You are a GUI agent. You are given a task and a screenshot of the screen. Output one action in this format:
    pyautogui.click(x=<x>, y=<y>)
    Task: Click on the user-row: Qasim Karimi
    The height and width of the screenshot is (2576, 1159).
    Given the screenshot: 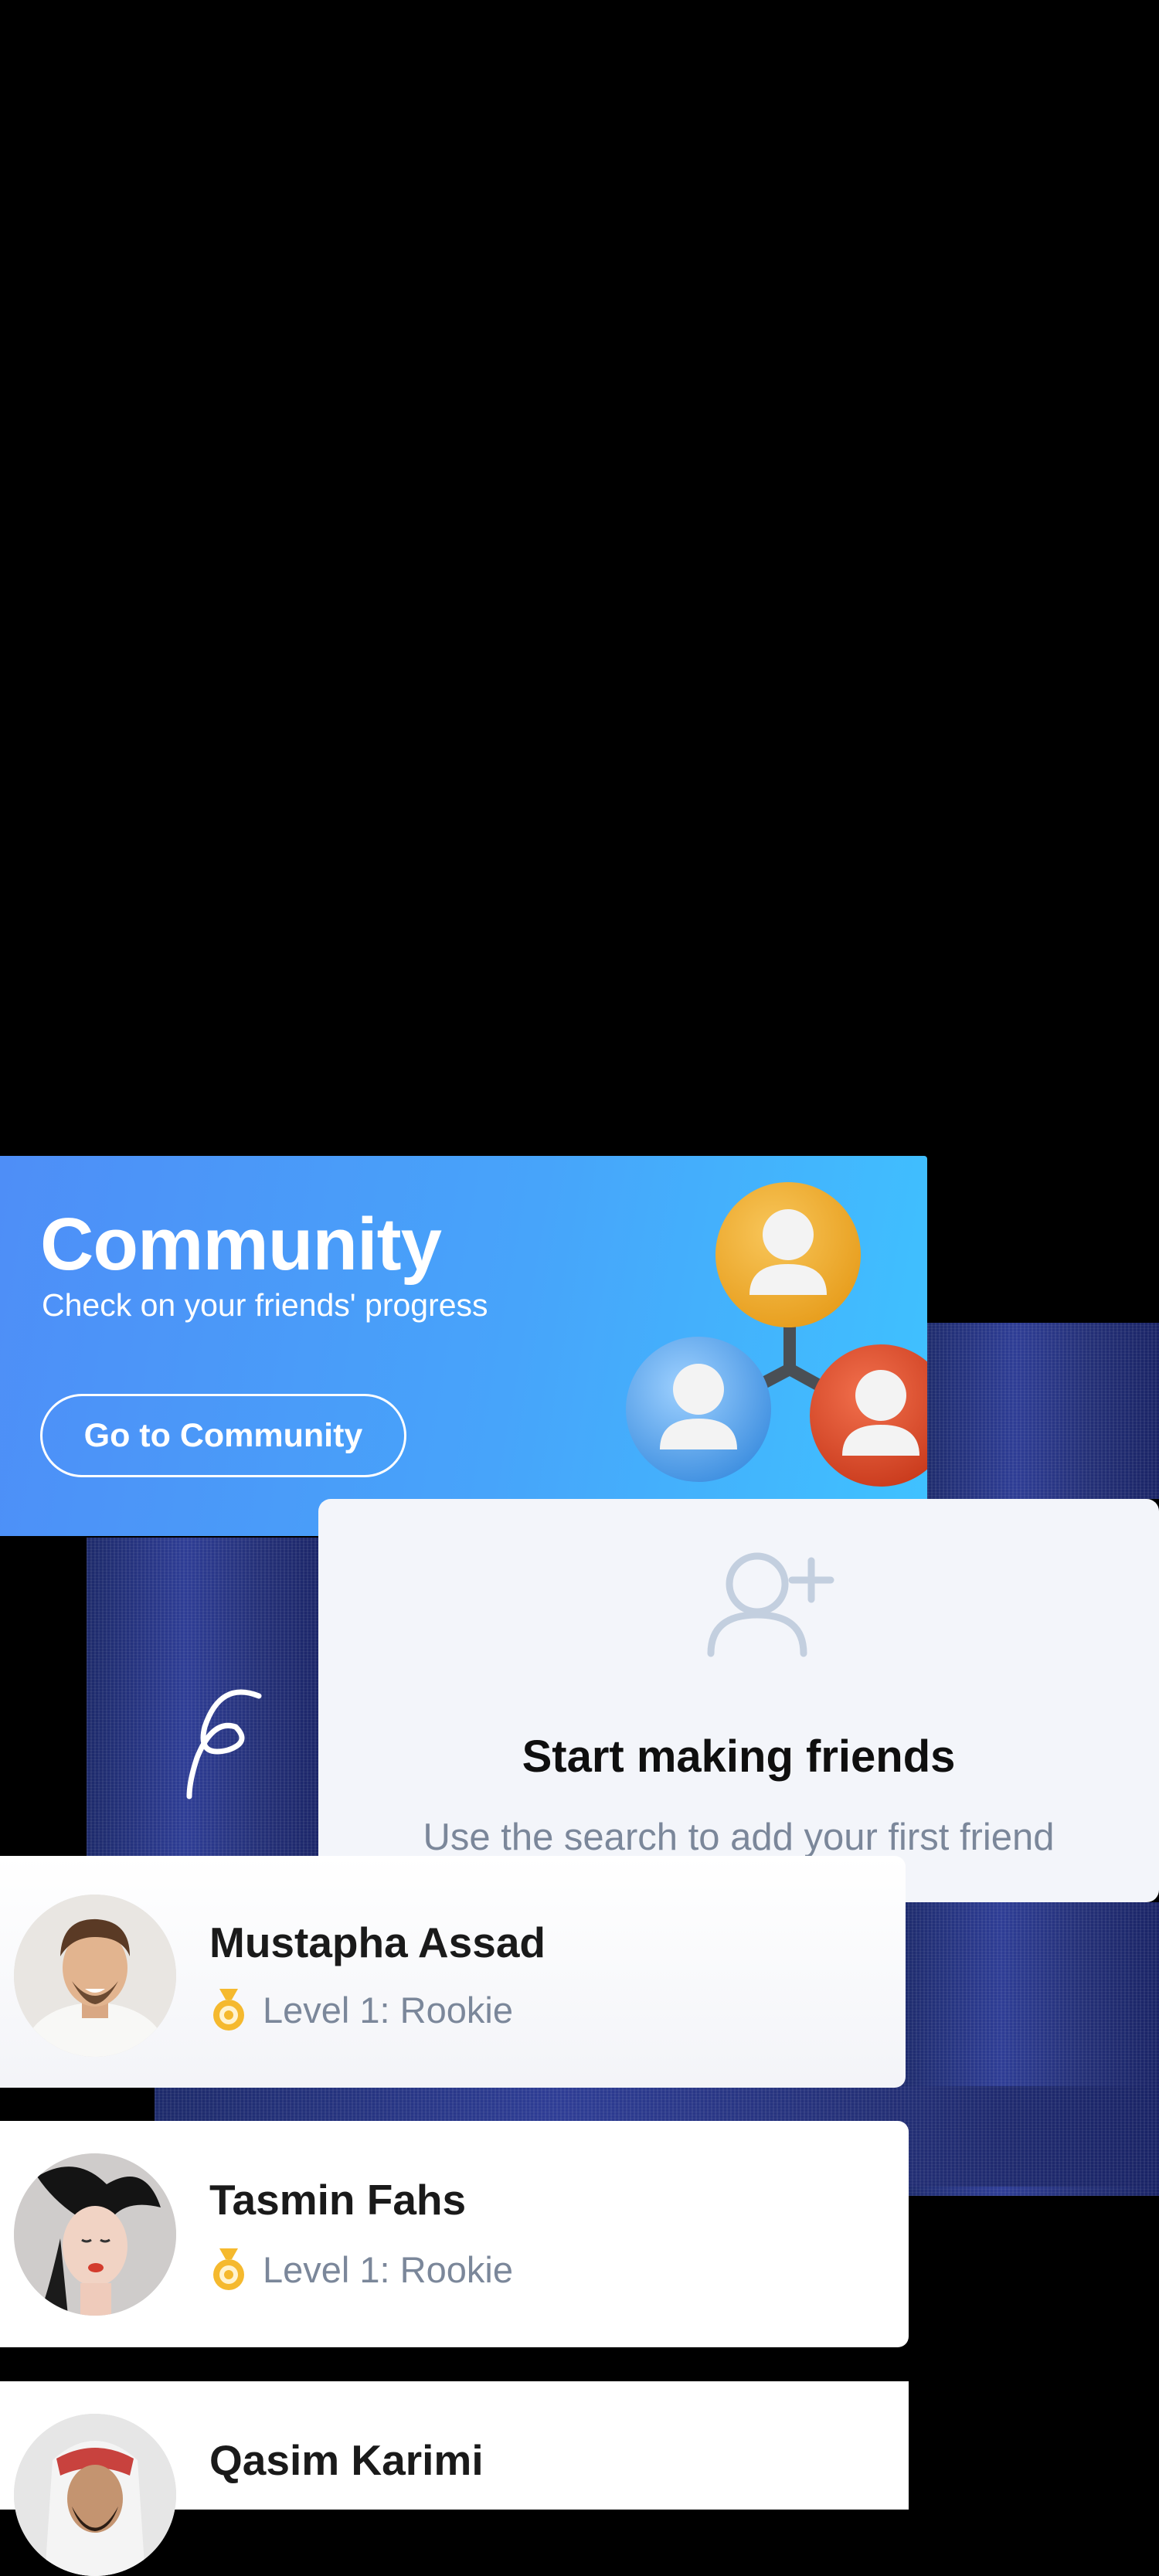 What is the action you would take?
    pyautogui.click(x=454, y=2478)
    